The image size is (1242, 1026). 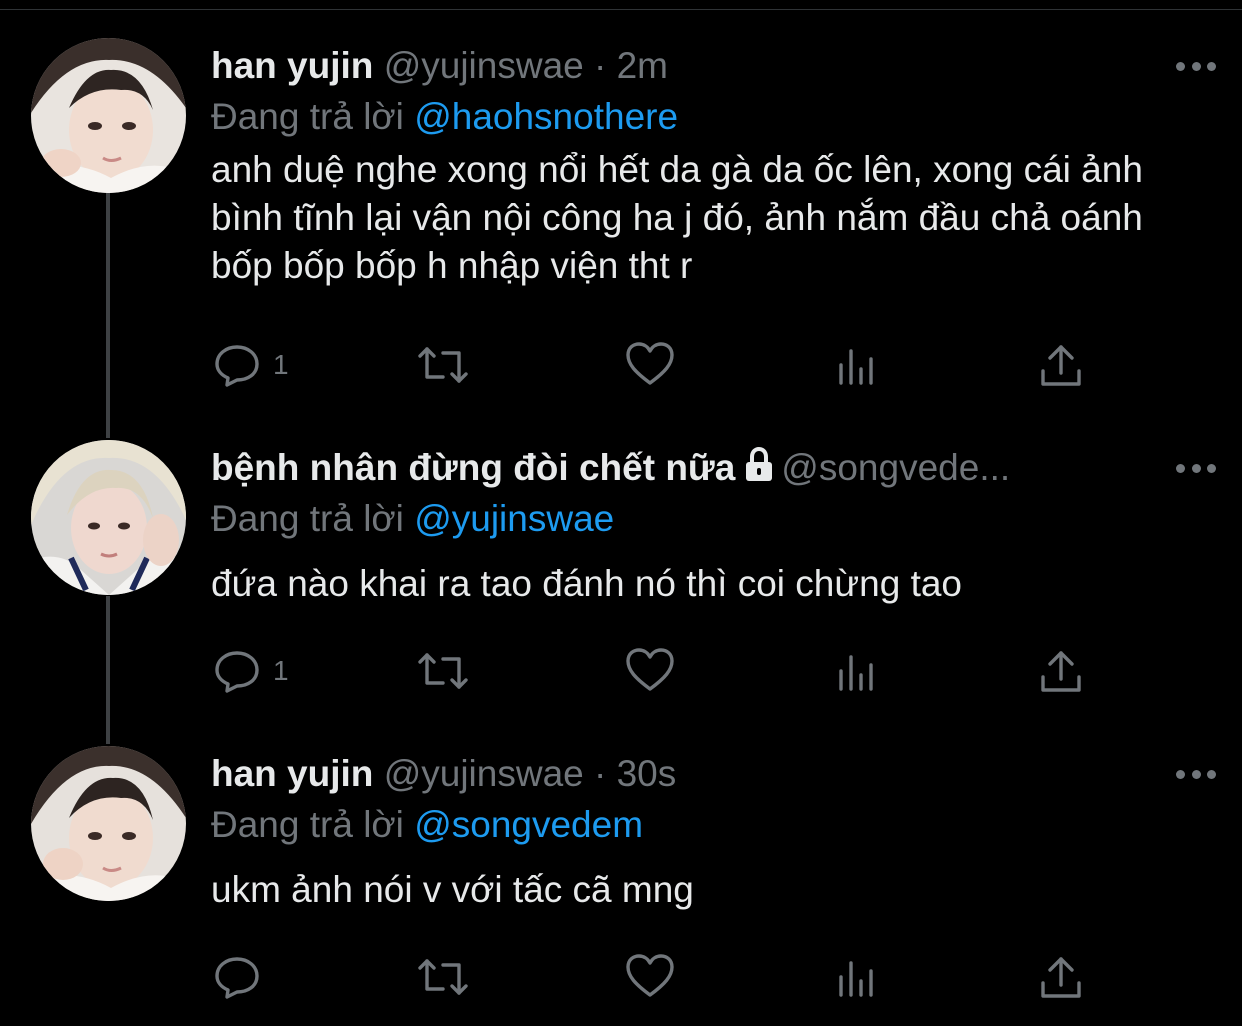 I want to click on tweet-header: han yujin @yujinswae · 30s, so click(x=666, y=774).